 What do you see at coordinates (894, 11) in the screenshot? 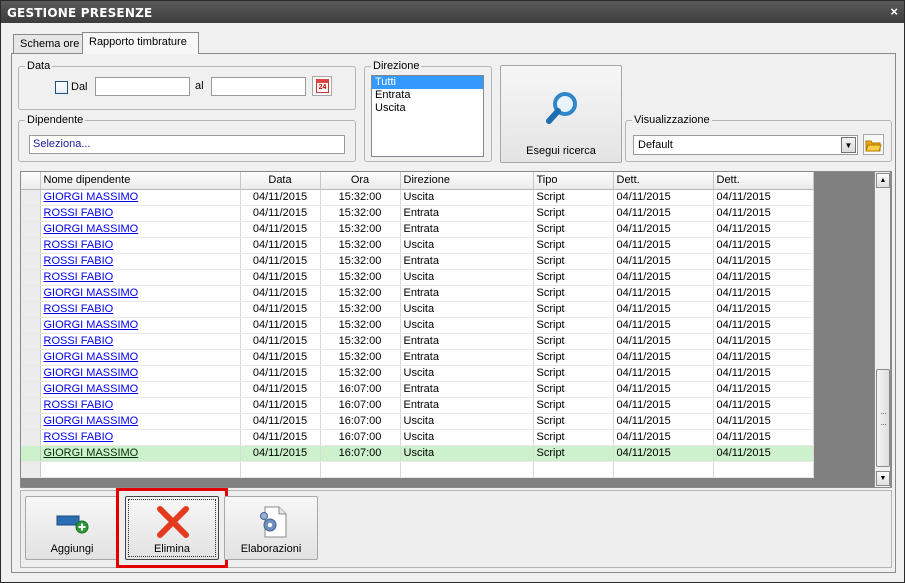
I see `close-icon: ×` at bounding box center [894, 11].